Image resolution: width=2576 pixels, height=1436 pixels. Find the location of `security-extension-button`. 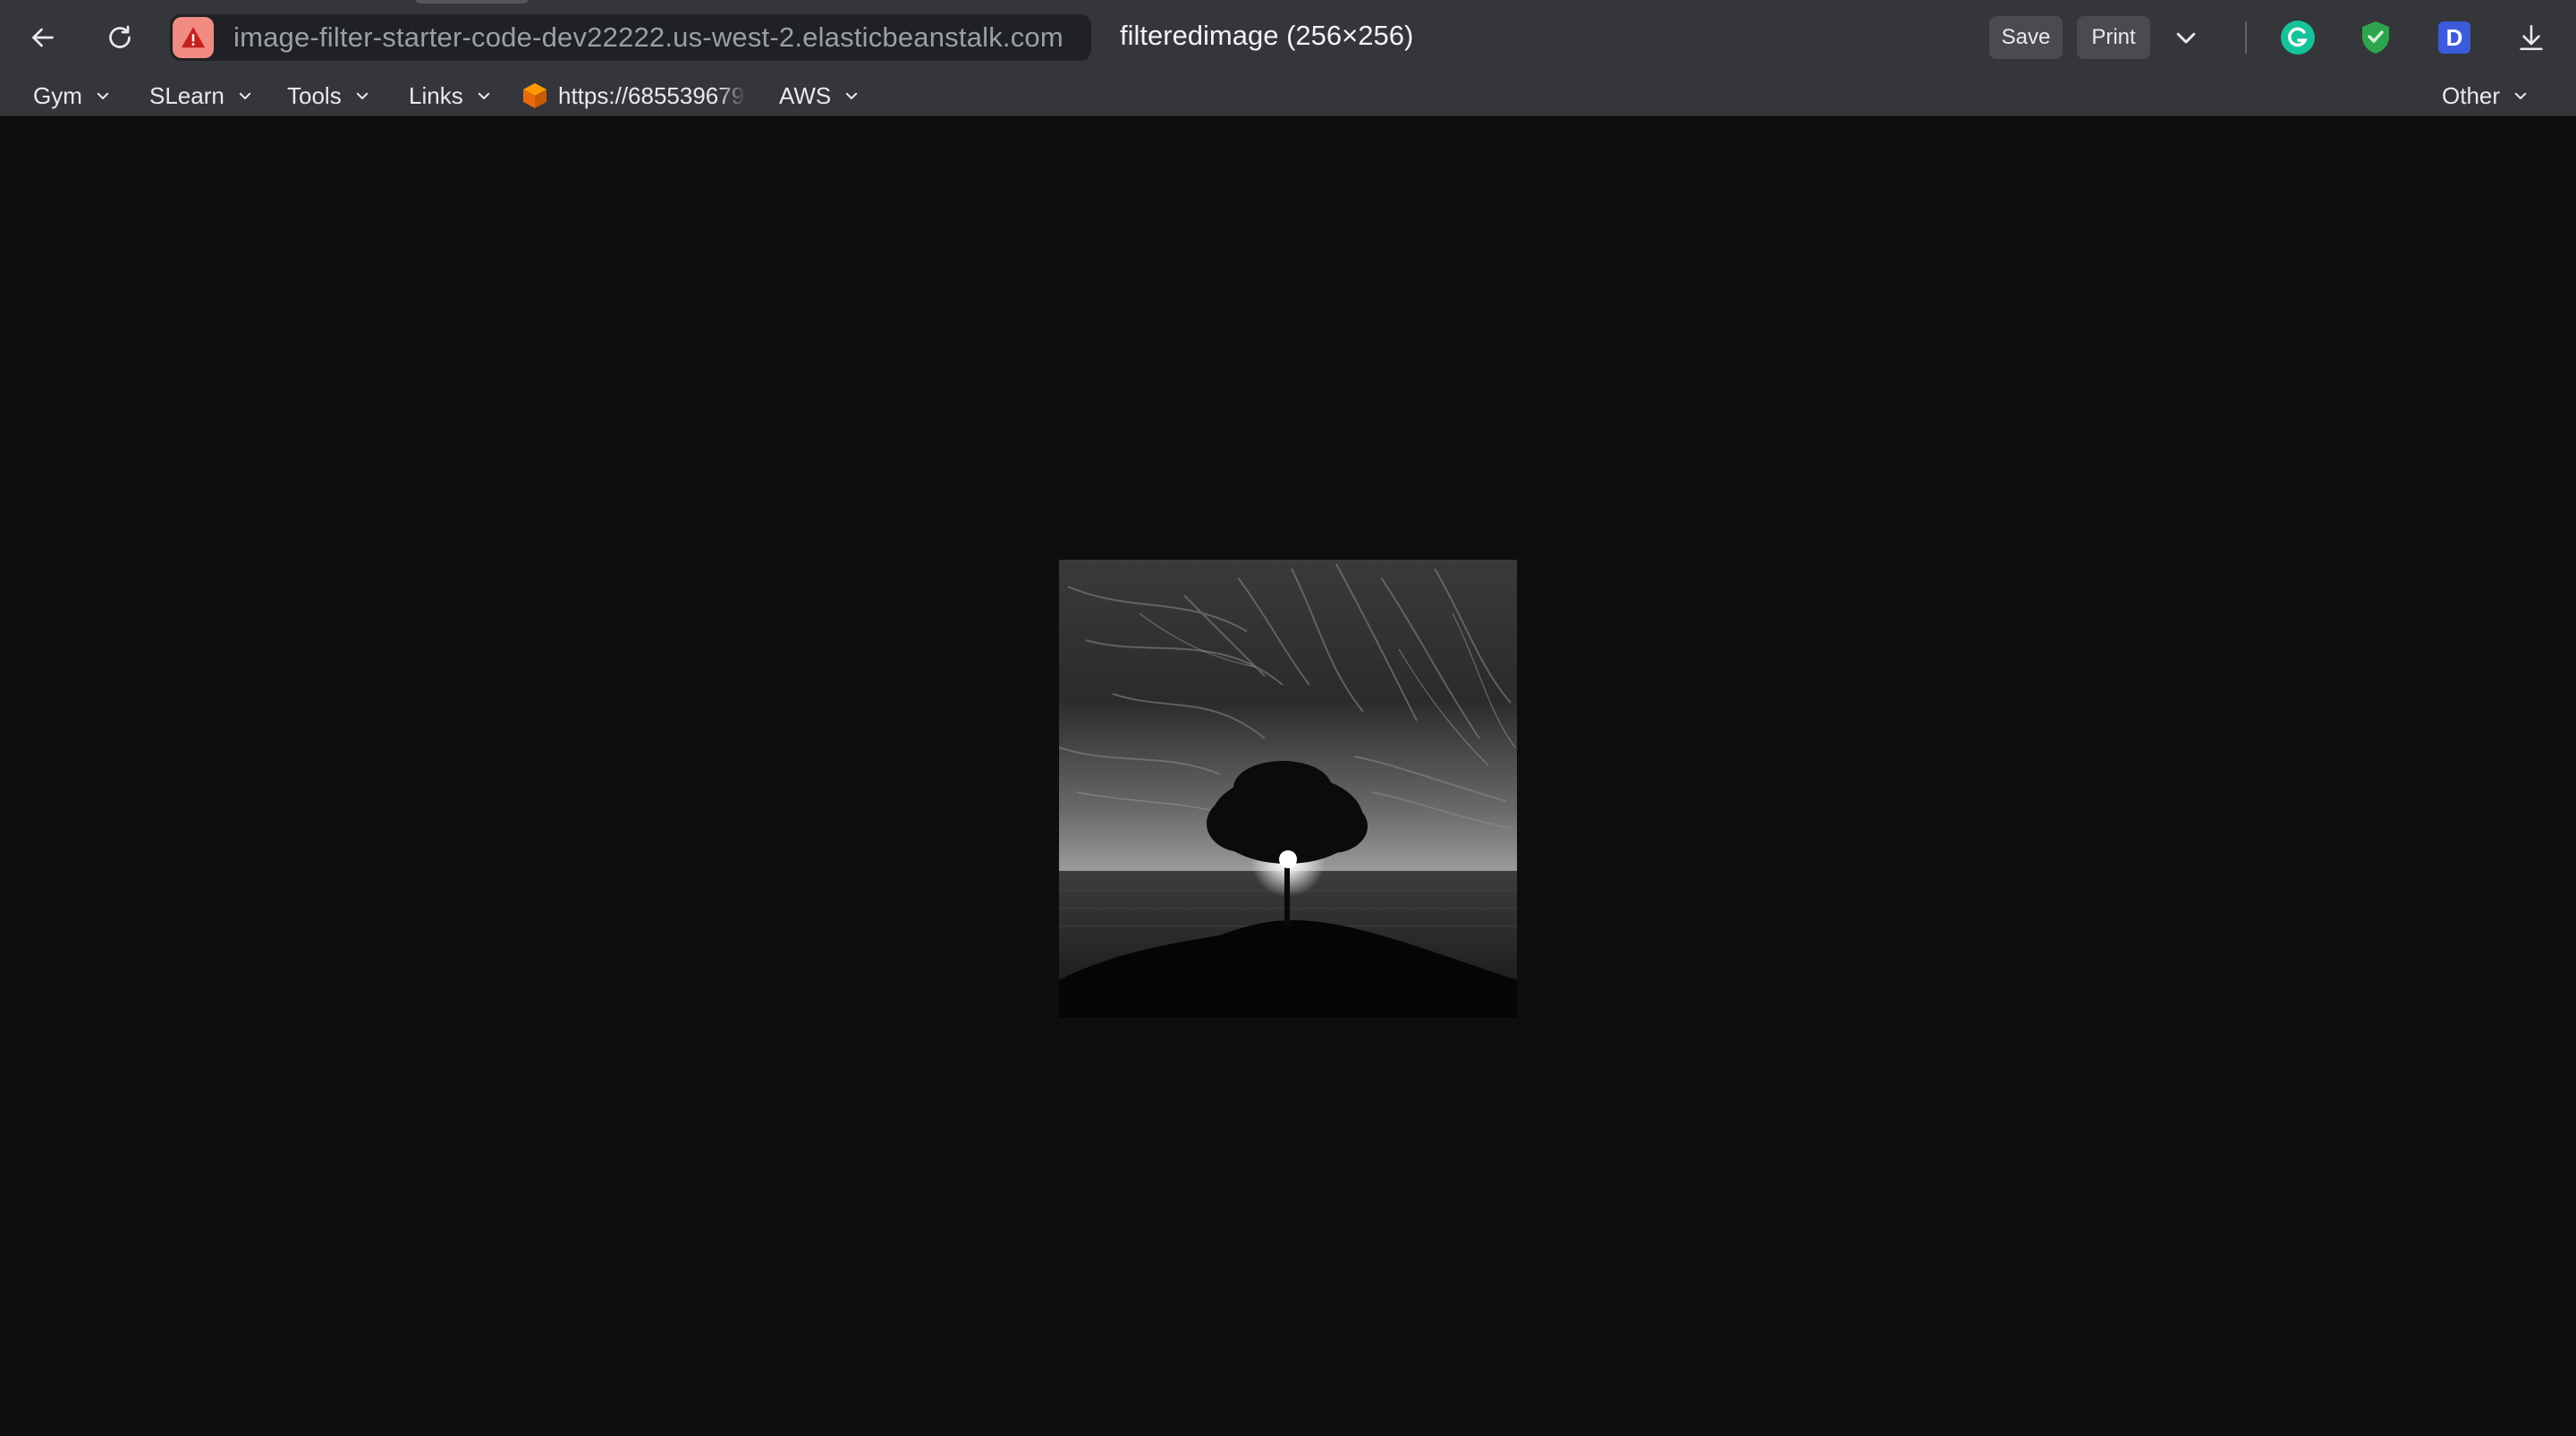

security-extension-button is located at coordinates (2375, 37).